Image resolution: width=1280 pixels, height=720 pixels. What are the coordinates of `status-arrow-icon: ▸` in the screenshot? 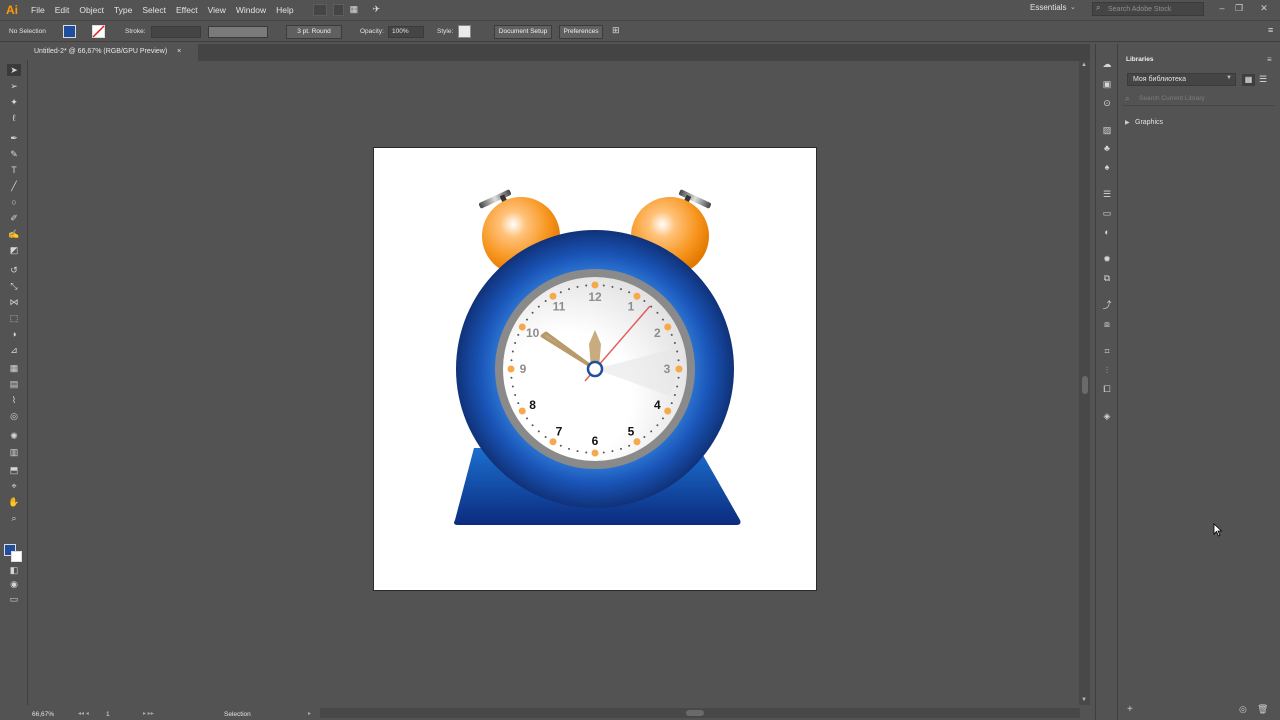 It's located at (309, 713).